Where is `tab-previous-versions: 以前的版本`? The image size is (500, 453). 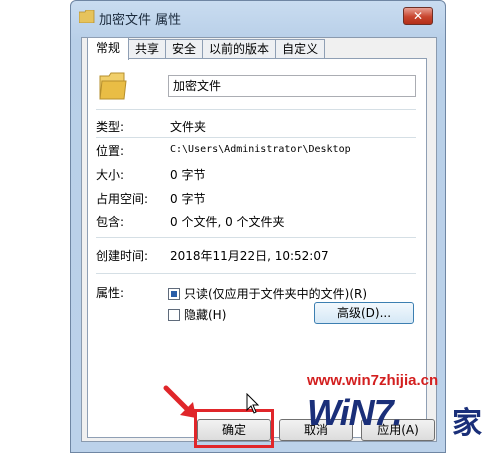
tab-previous-versions: 以前的版本 is located at coordinates (240, 49).